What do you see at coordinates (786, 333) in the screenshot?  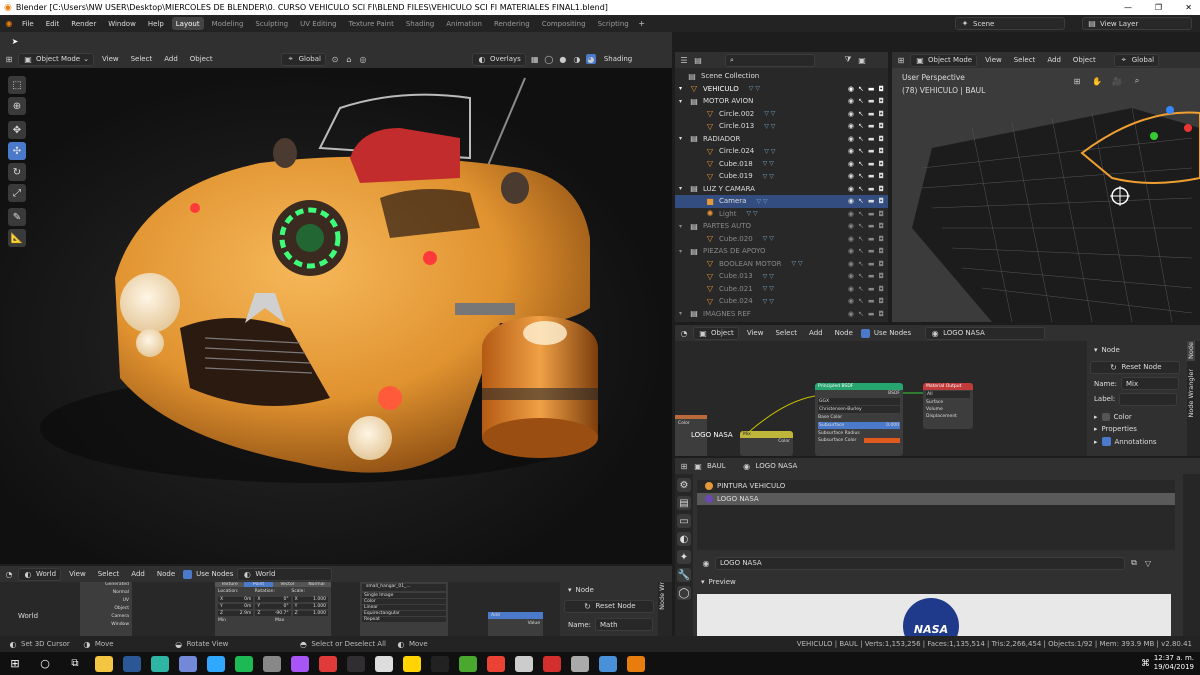 I see `node-menu-select: Select` at bounding box center [786, 333].